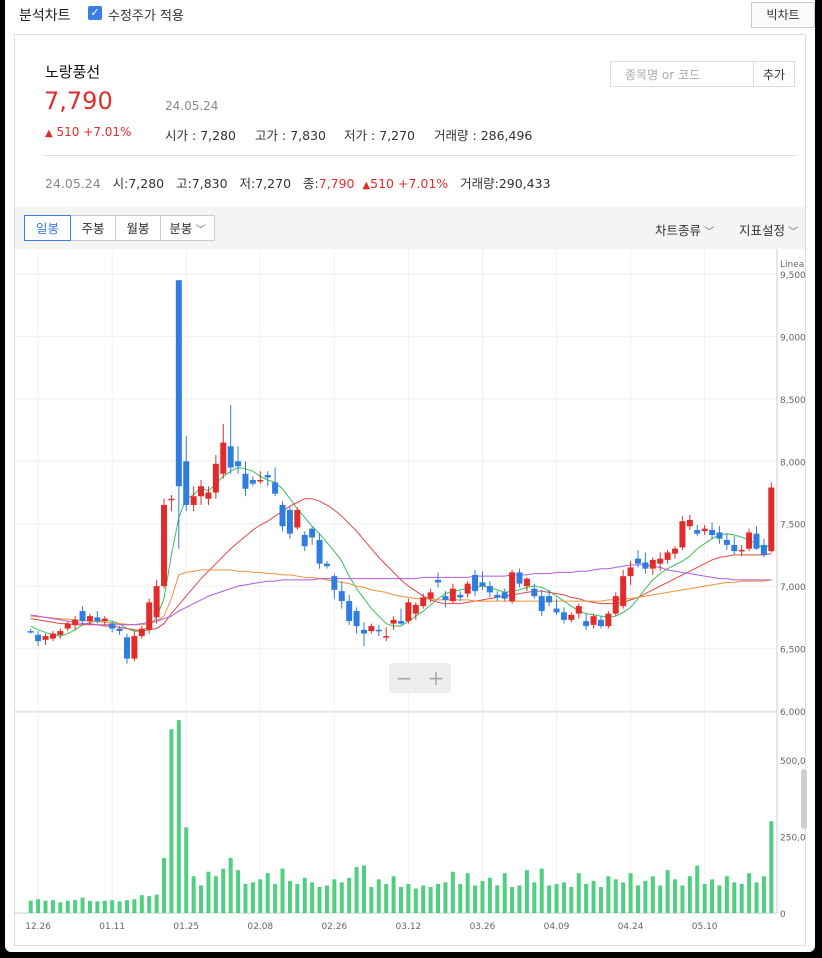  I want to click on tab-monthly: 월봉, so click(138, 228).